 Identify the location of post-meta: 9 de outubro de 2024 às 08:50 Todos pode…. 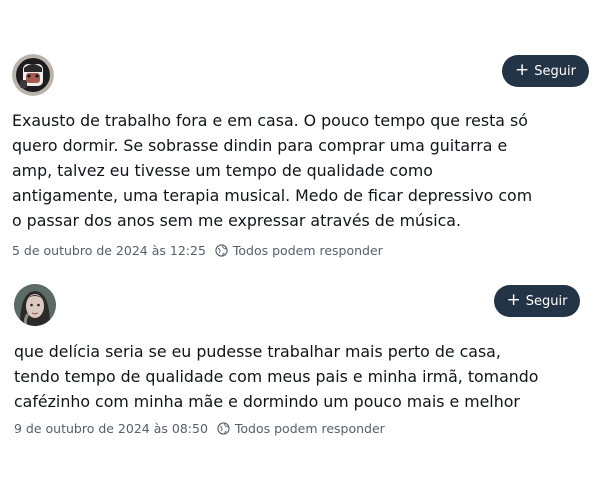
(199, 428).